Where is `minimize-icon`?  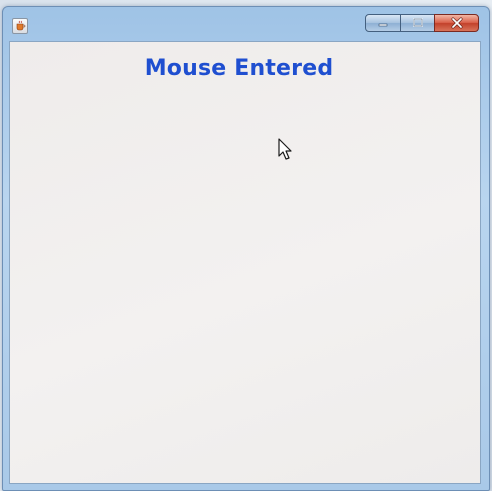
minimize-icon is located at coordinates (383, 25).